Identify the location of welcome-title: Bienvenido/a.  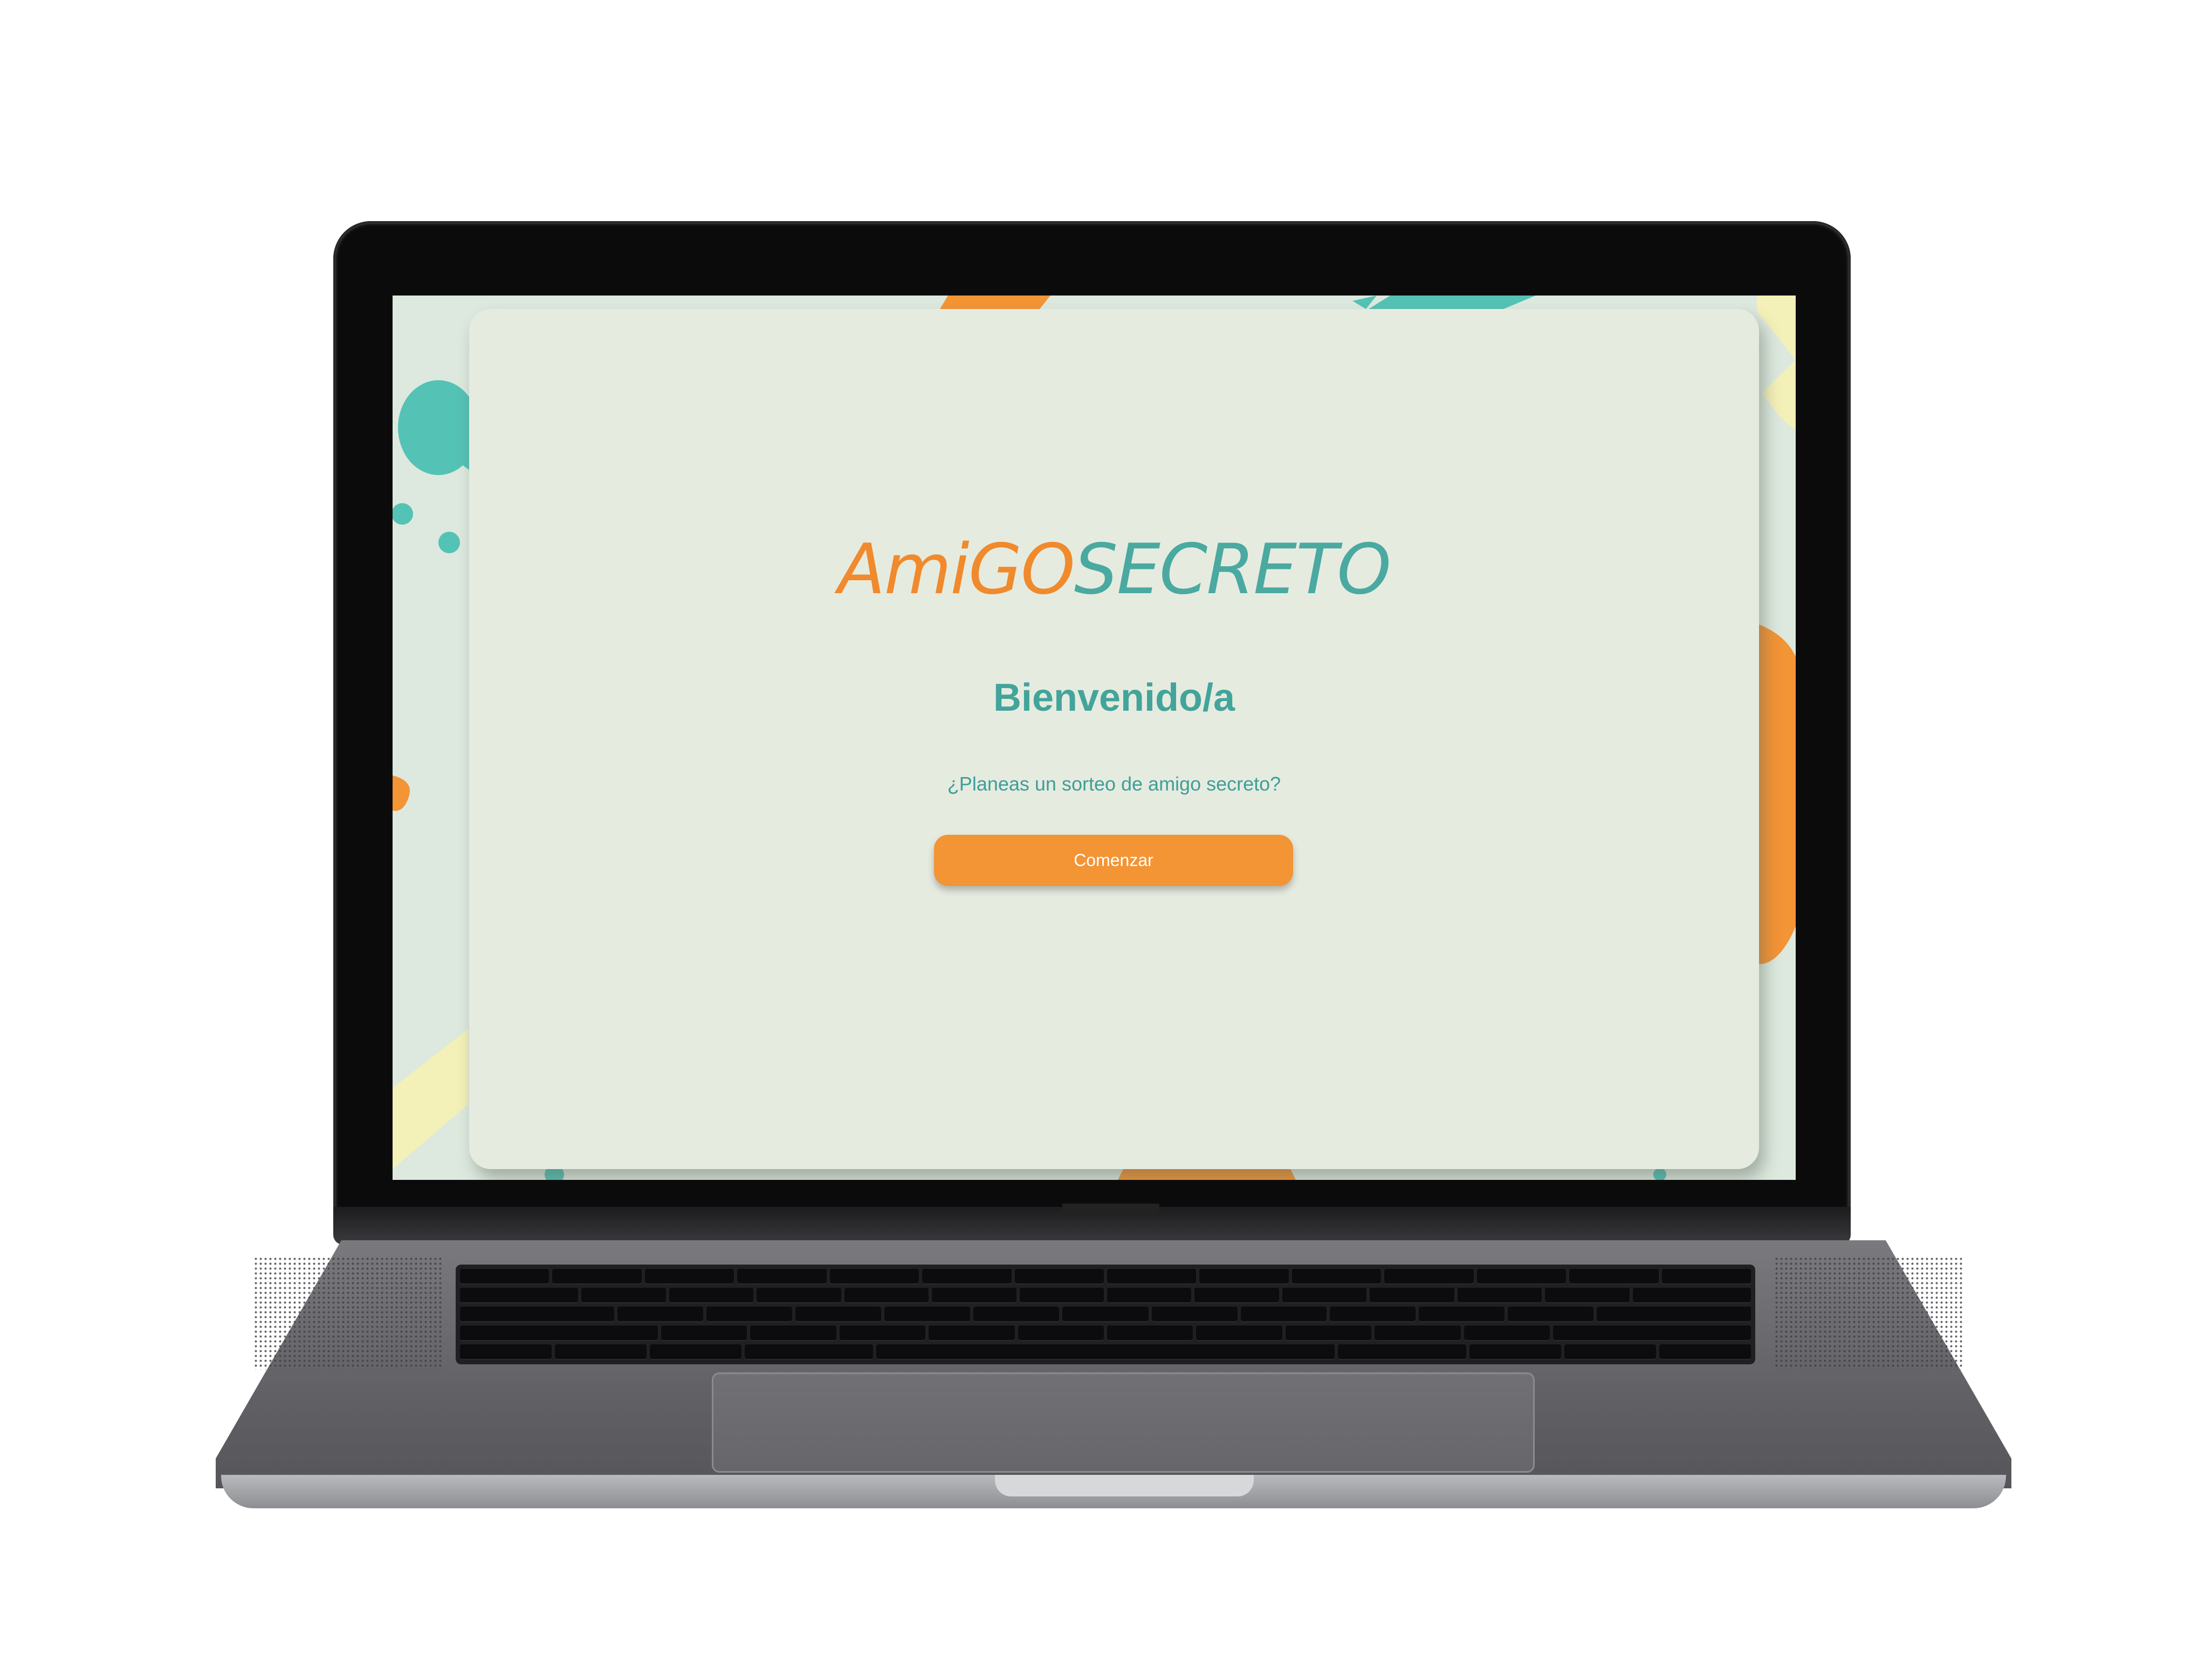
(1114, 697).